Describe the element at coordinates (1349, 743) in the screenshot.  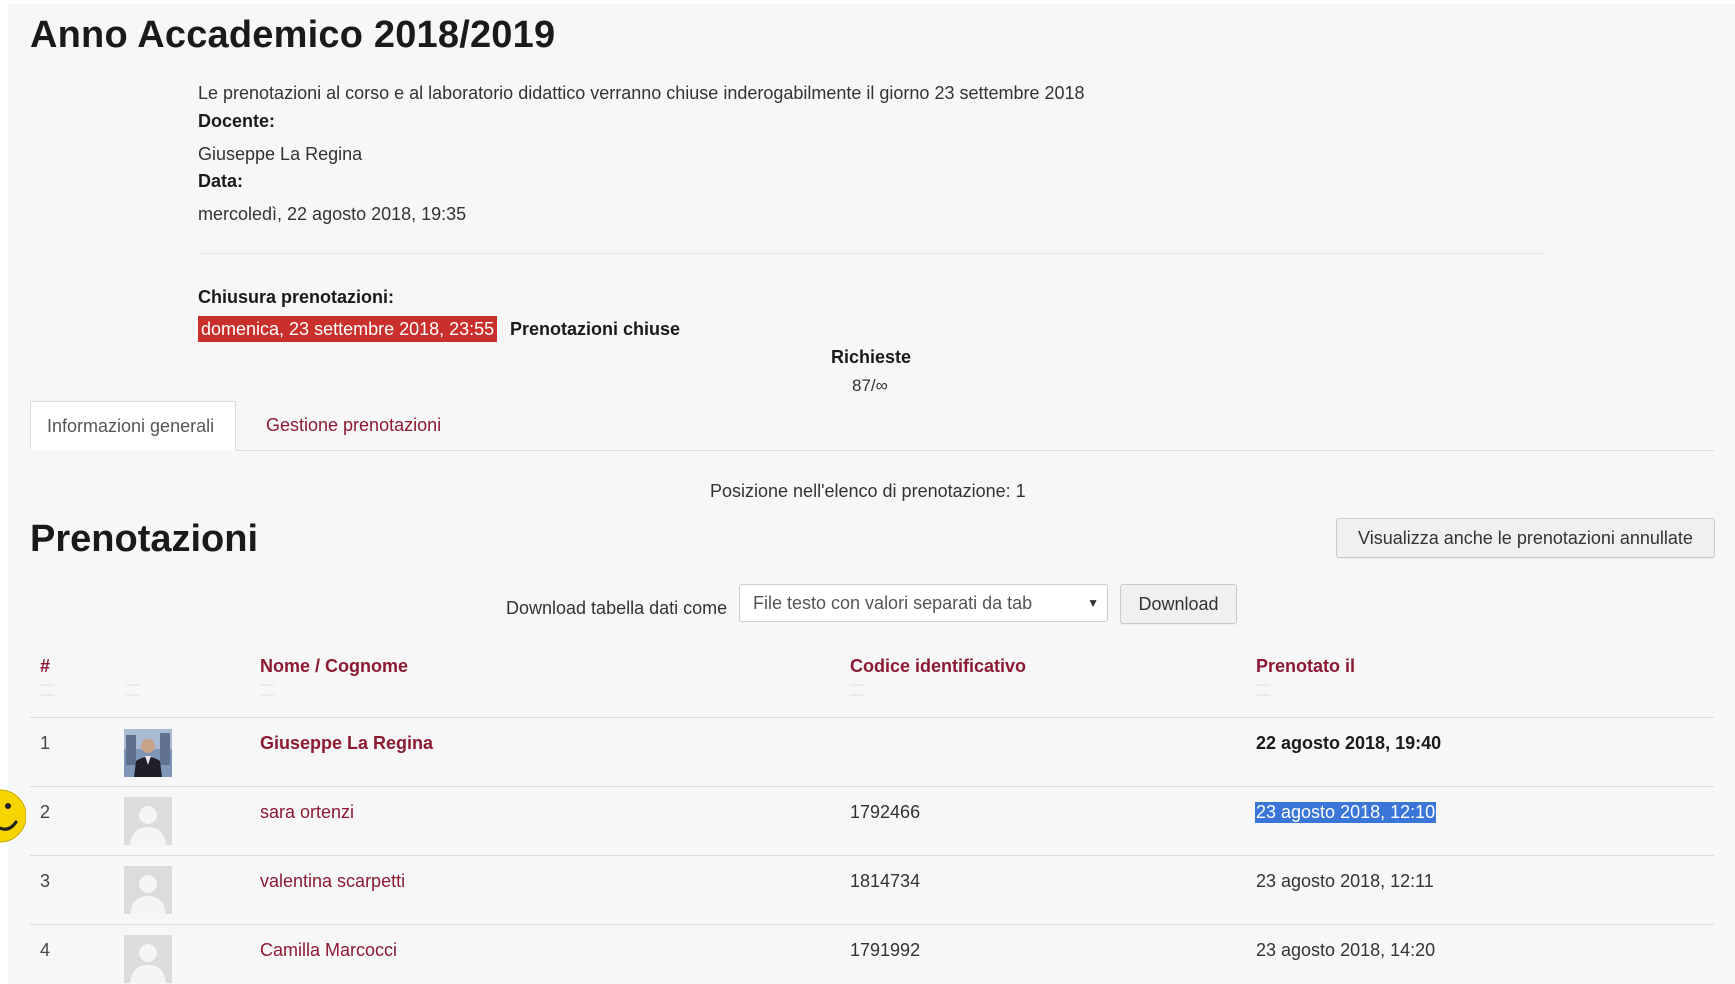
I see `booking-date: 22 agosto 2018, 19:40` at that location.